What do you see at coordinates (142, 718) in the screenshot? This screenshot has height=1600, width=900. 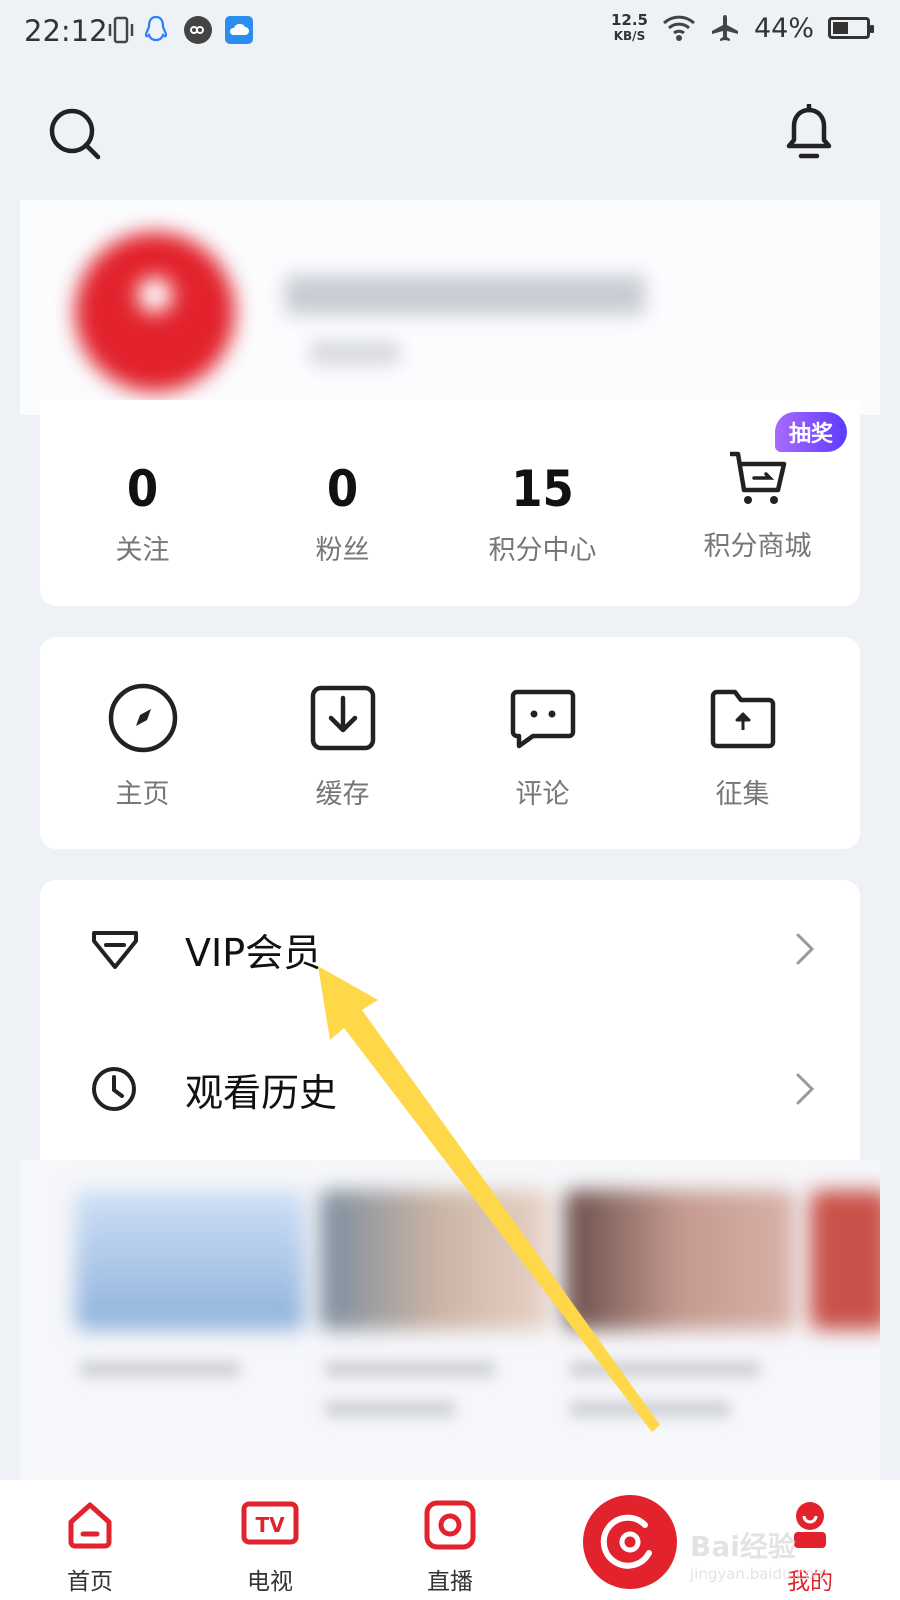 I see `compass-icon` at bounding box center [142, 718].